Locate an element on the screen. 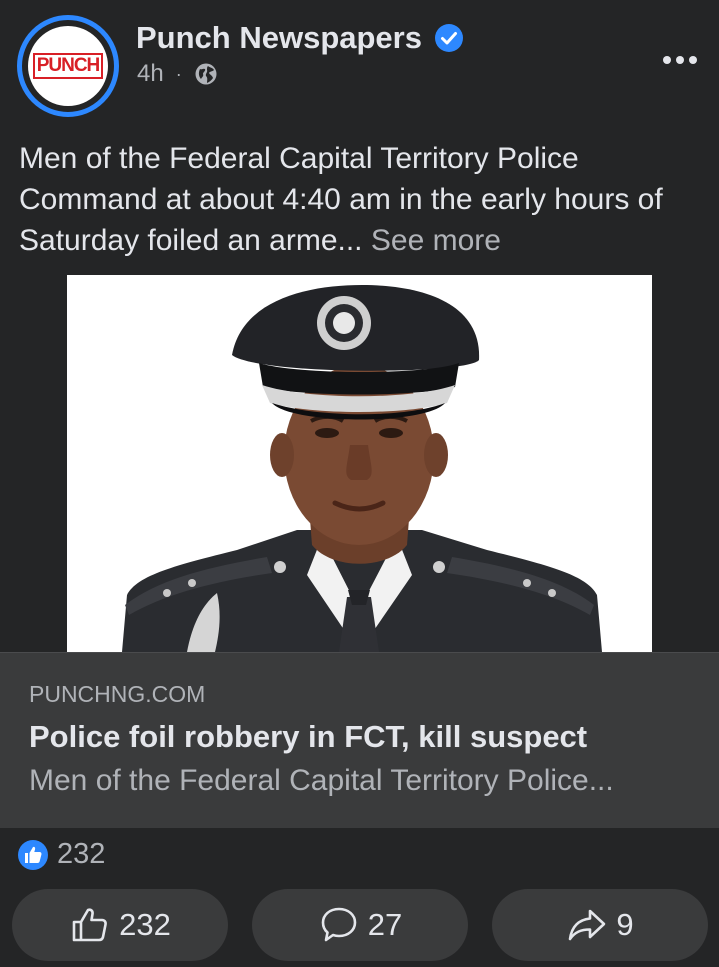  like-count: 232 is located at coordinates (145, 924).